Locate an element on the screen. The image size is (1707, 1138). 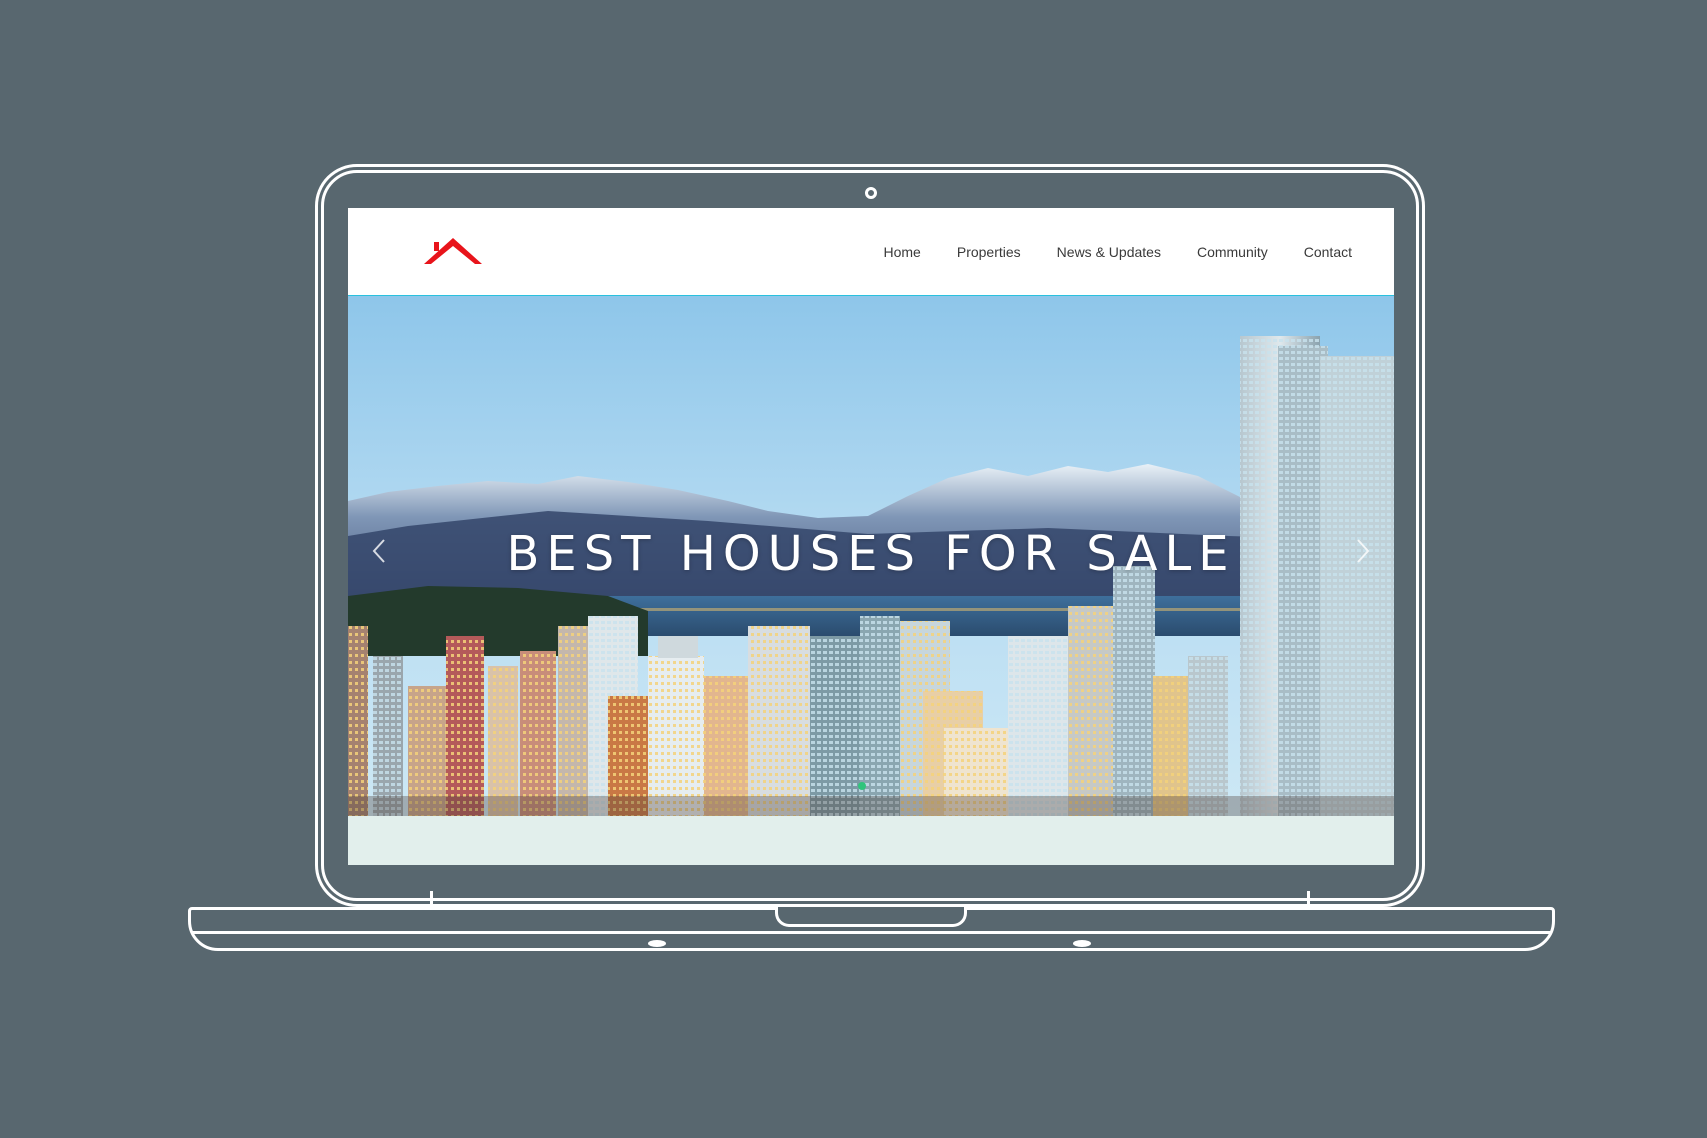
webcam-icon is located at coordinates (871, 193).